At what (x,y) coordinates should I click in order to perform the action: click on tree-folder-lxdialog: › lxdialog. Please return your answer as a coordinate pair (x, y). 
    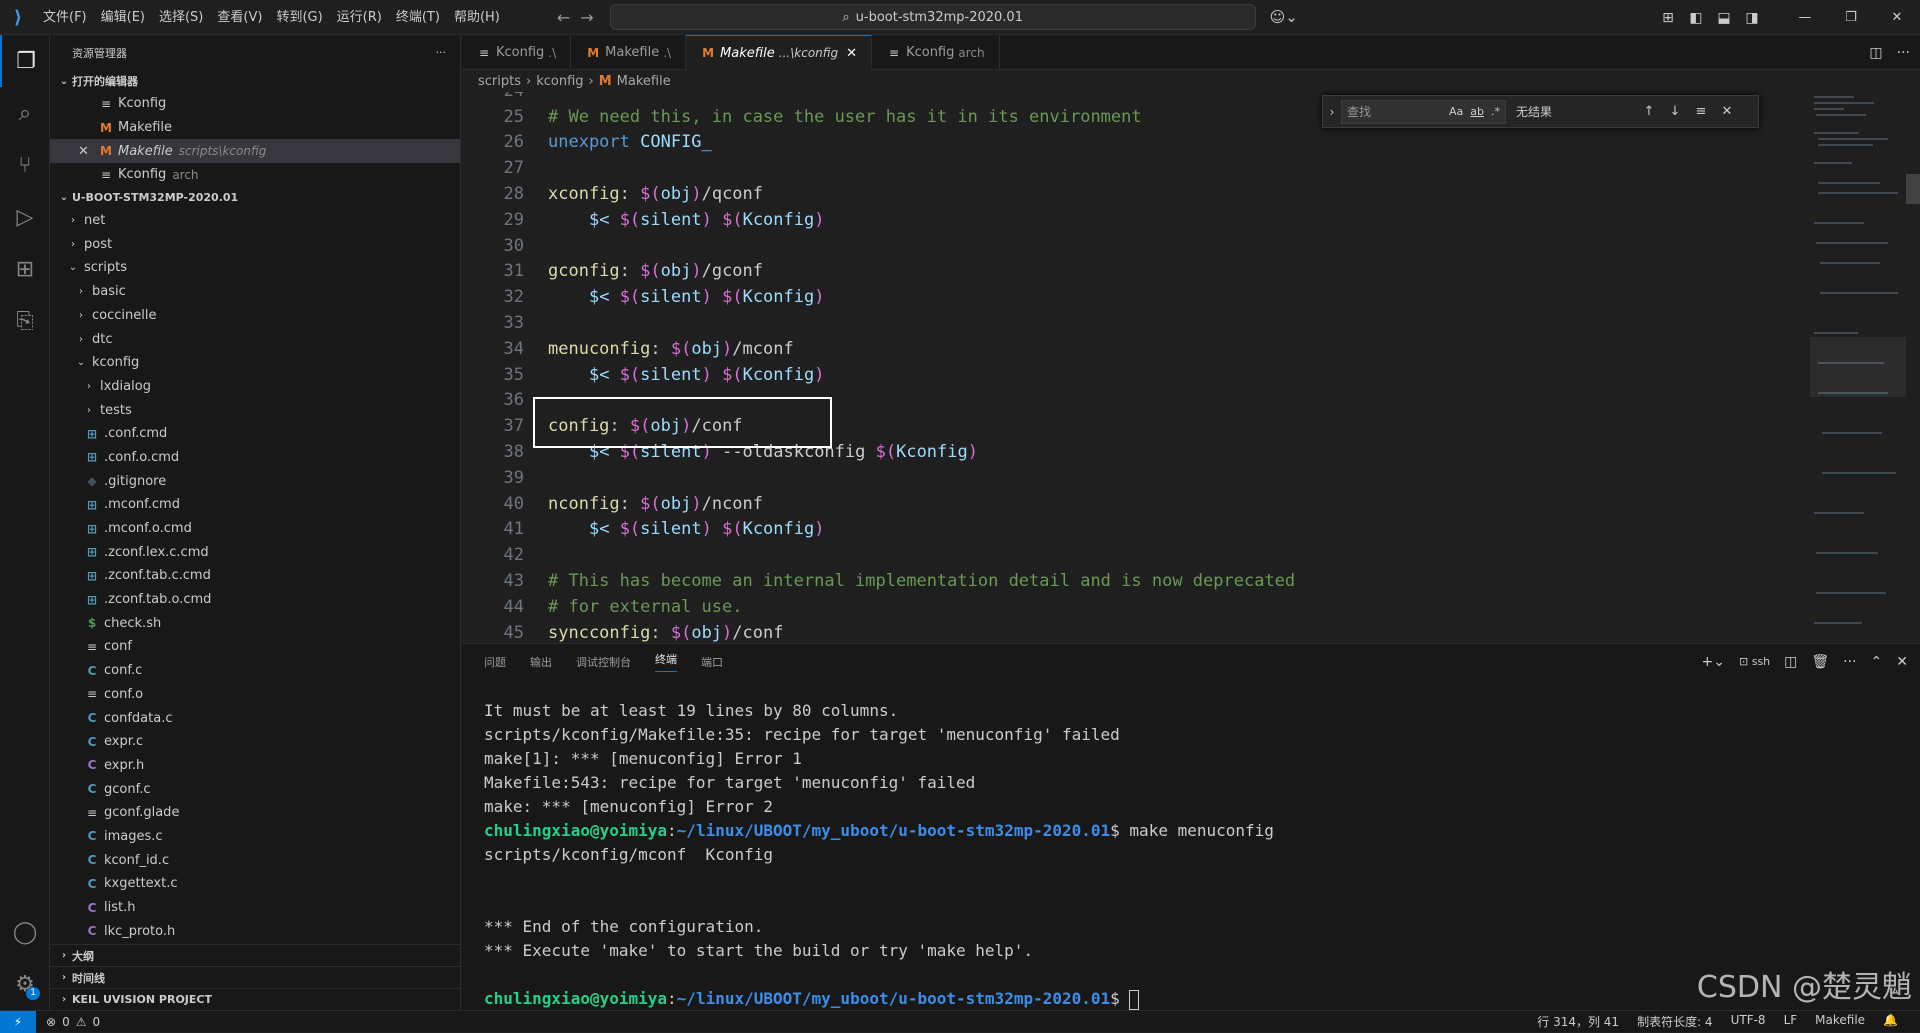
    Looking at the image, I should click on (255, 387).